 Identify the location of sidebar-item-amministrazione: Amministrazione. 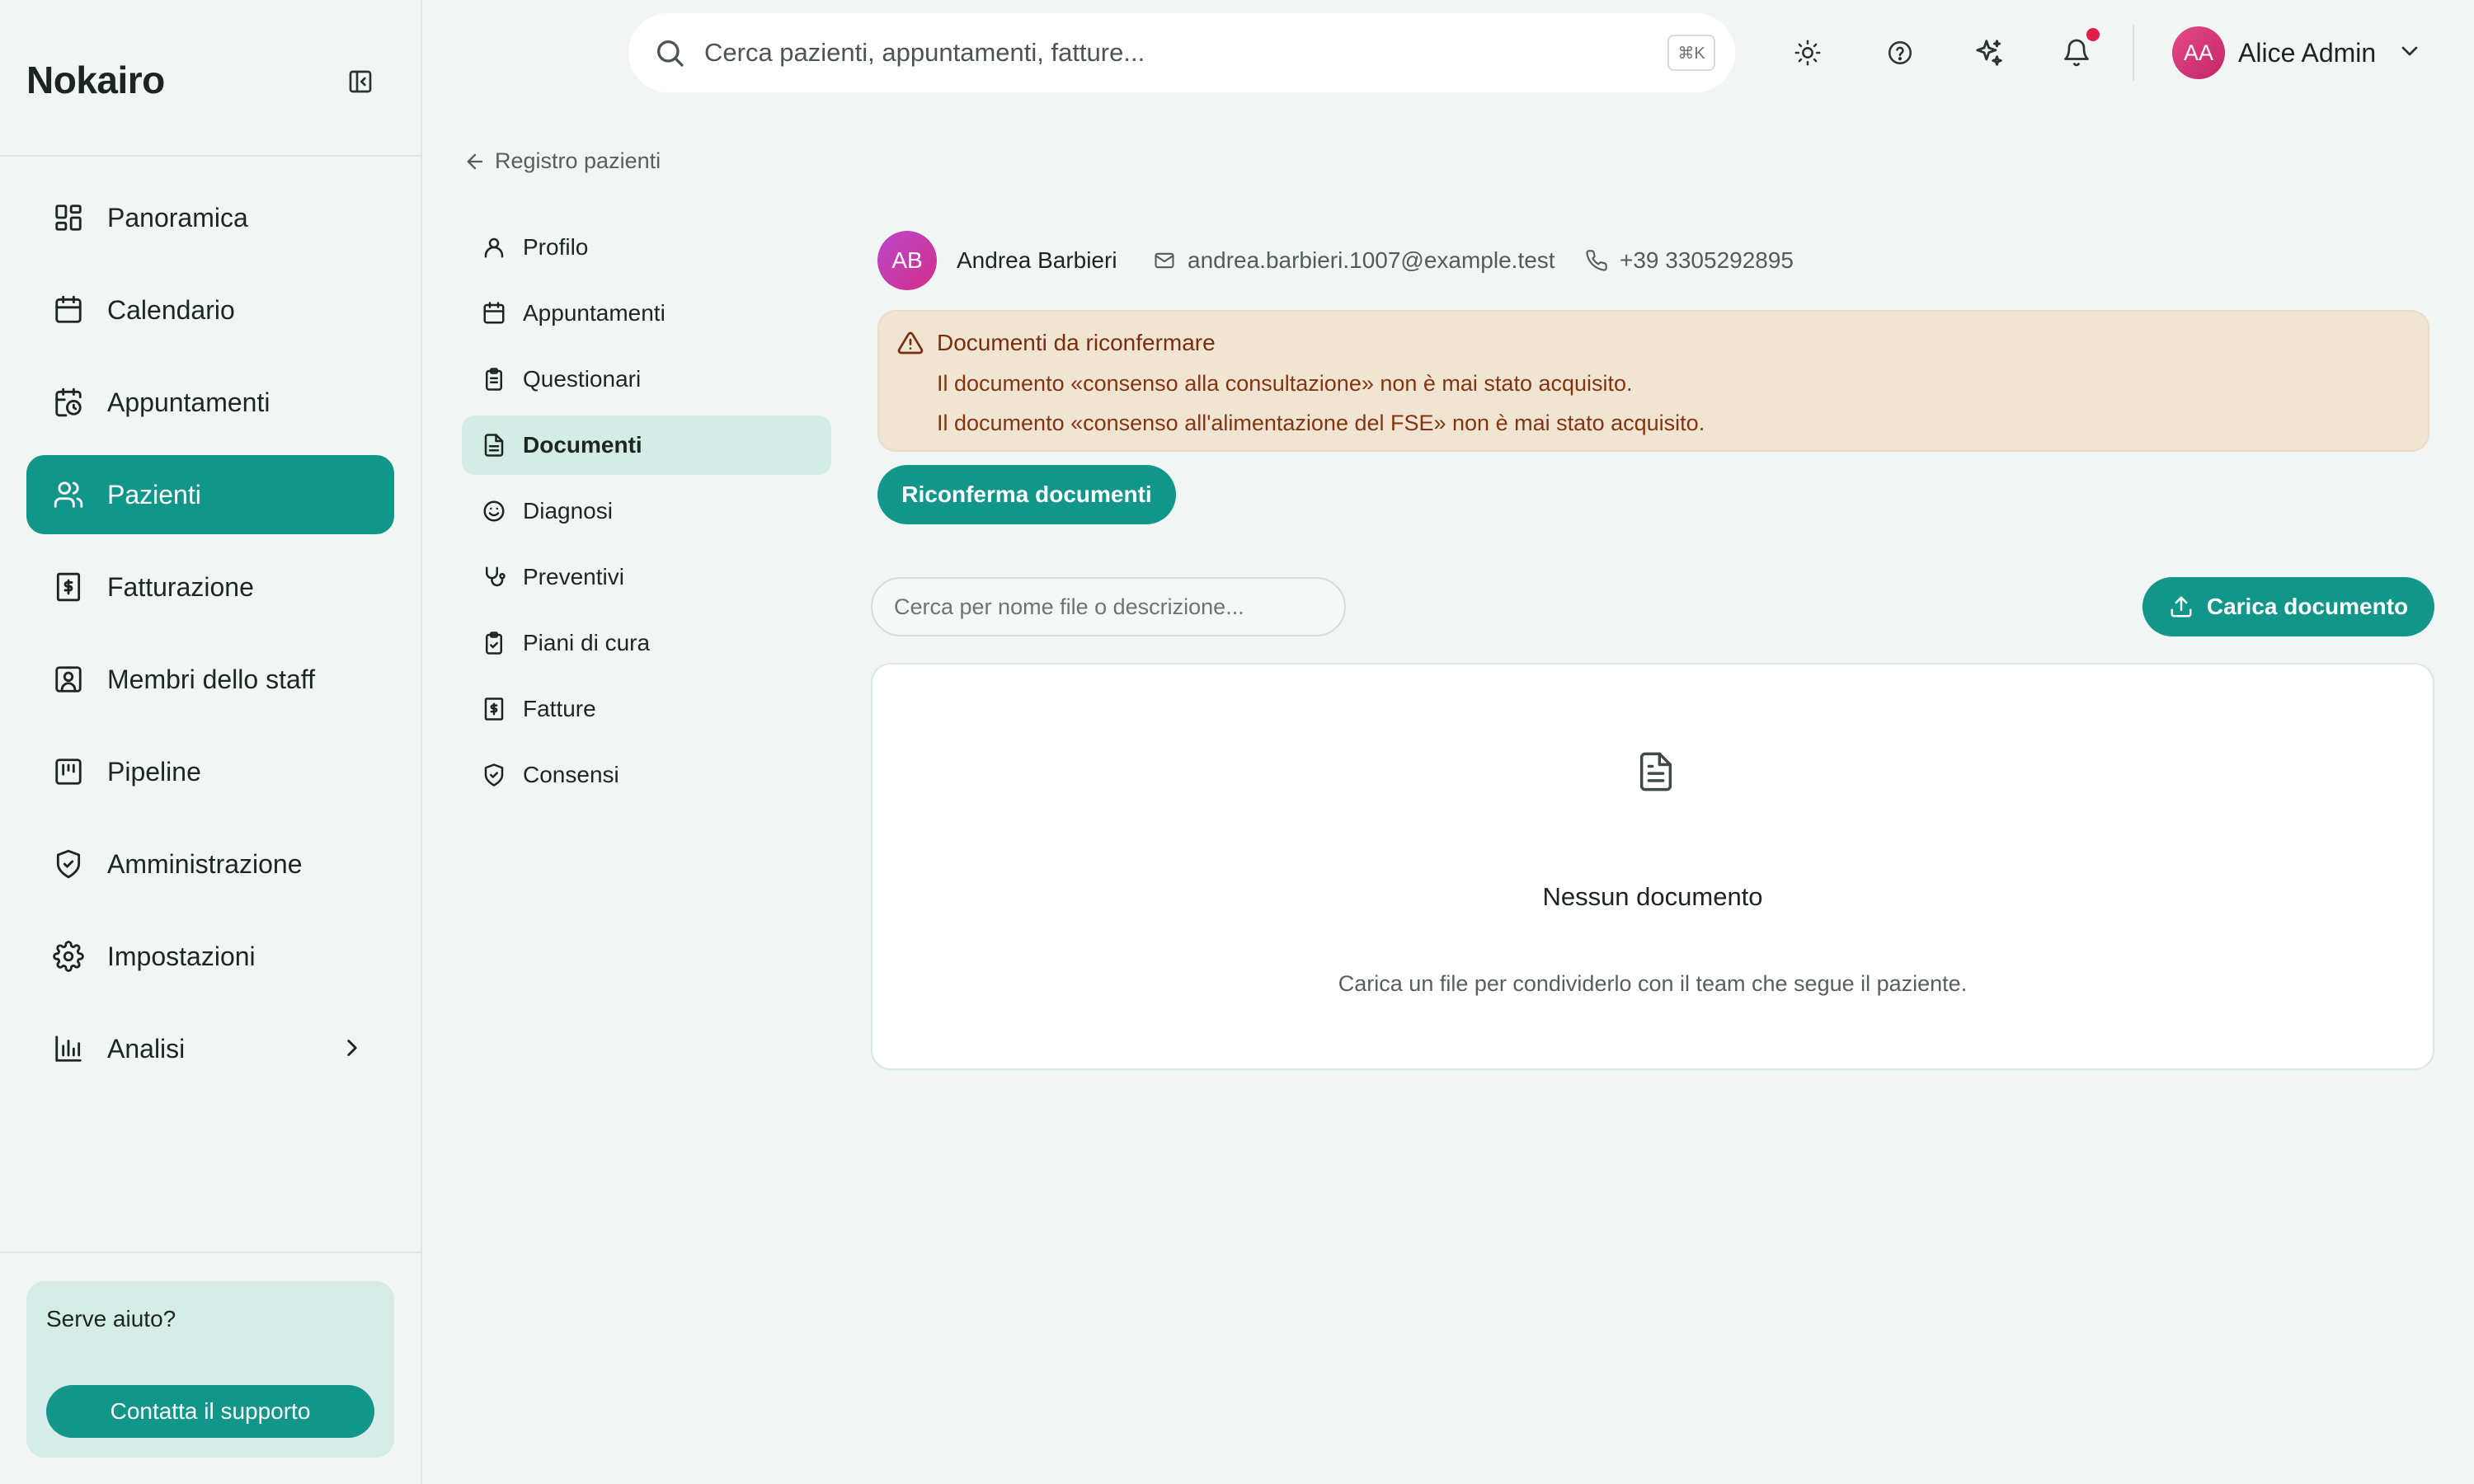
(210, 864).